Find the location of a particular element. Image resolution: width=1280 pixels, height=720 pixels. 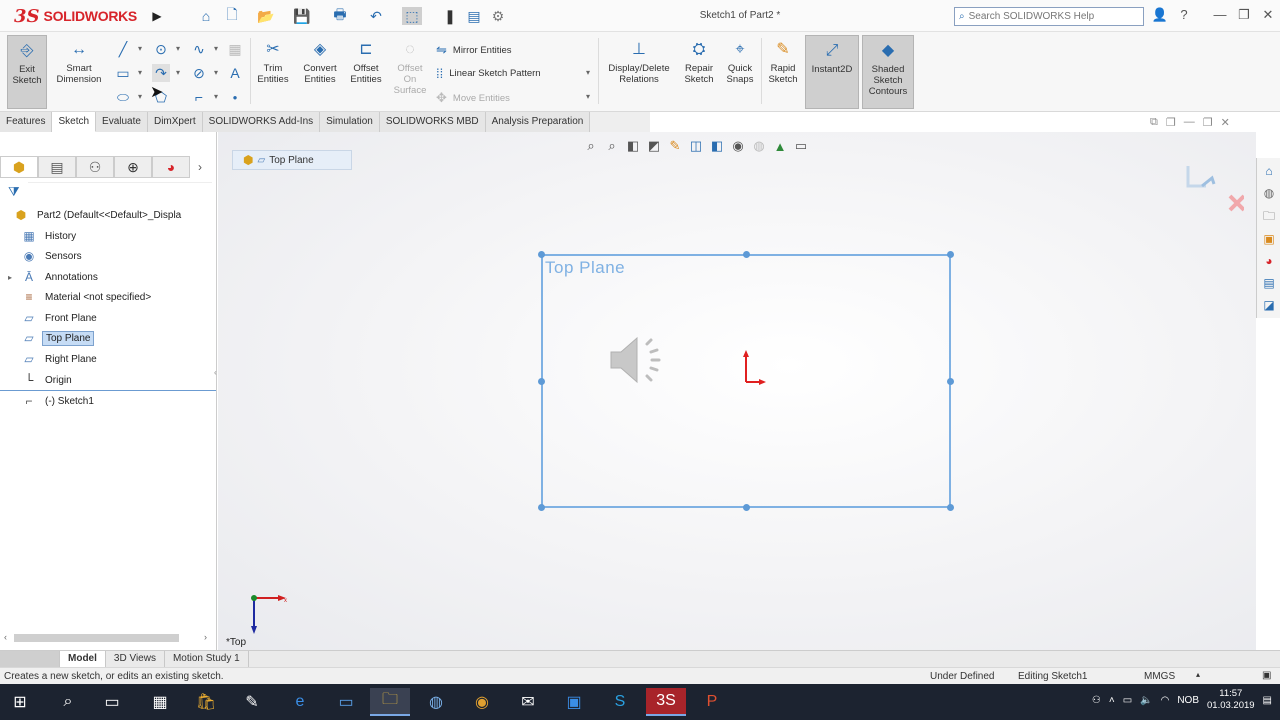

undo-icon: ↶ is located at coordinates (376, 16).